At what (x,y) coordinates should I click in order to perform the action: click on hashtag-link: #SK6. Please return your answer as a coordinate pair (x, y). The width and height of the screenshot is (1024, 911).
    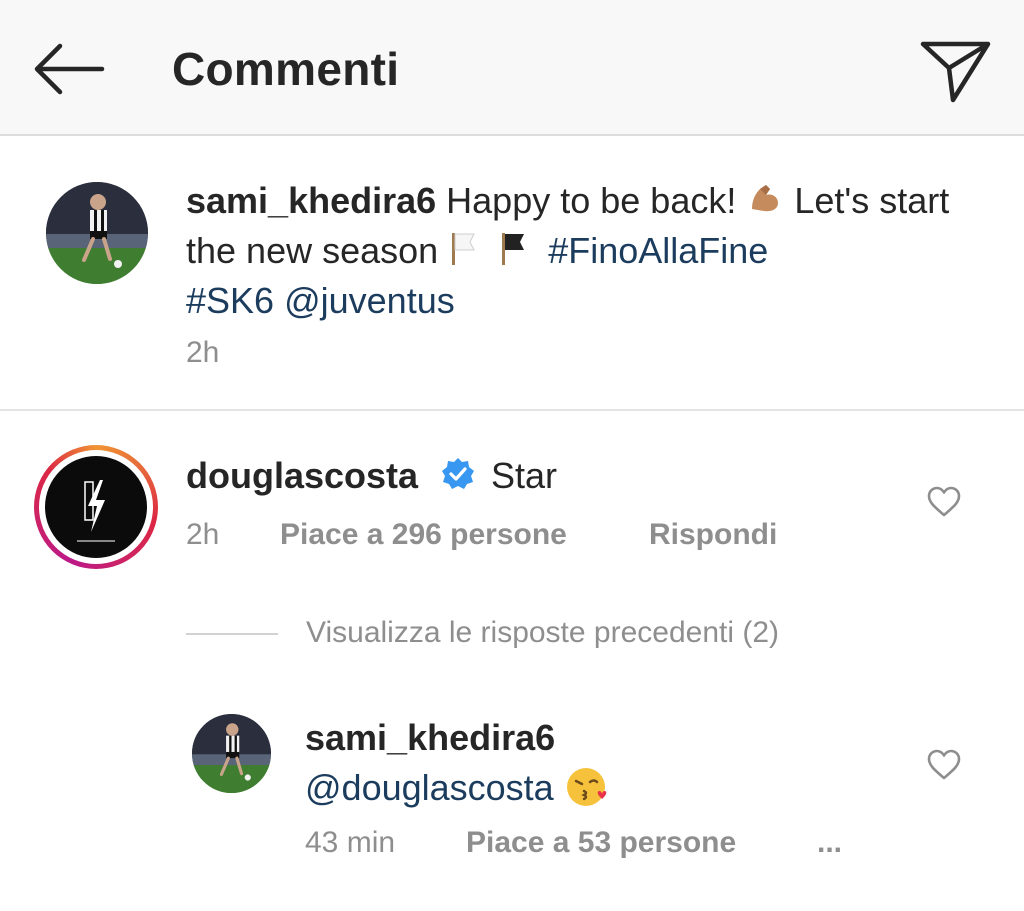
    Looking at the image, I should click on (230, 300).